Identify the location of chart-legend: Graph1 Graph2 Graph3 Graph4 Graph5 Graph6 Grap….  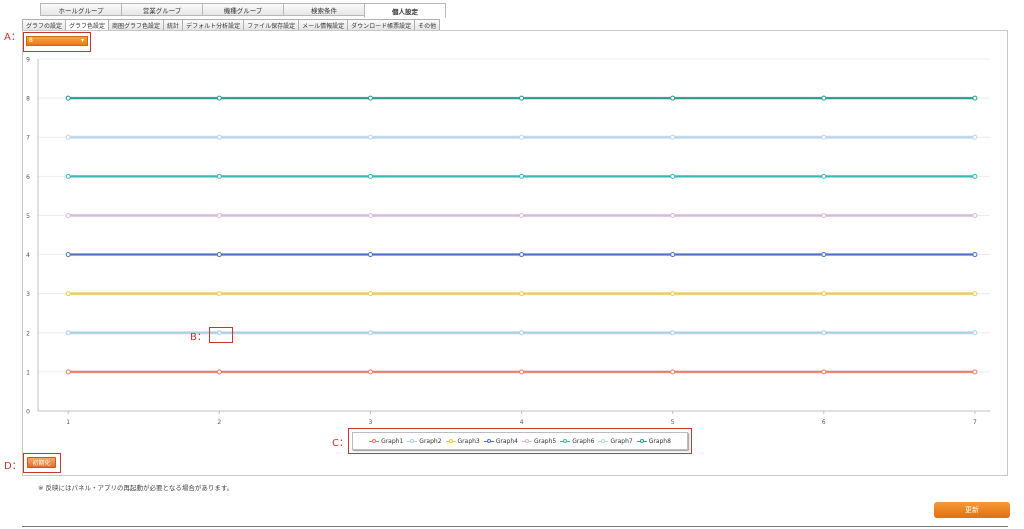
(520, 441).